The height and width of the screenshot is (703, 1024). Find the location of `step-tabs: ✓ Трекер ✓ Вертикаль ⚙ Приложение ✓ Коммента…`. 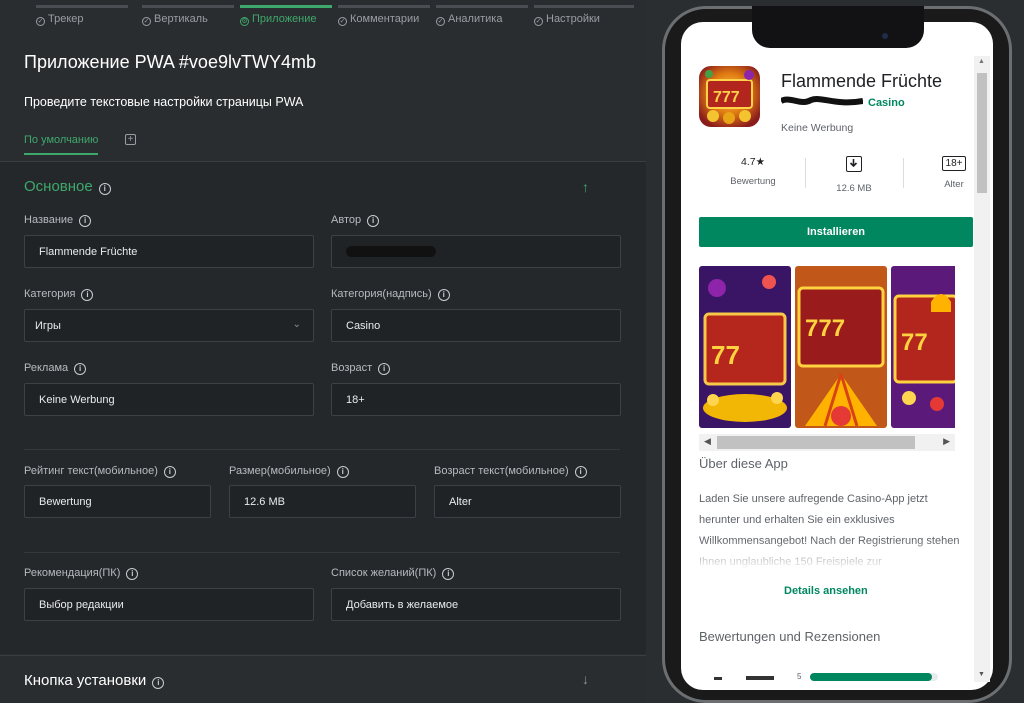

step-tabs: ✓ Трекер ✓ Вертикаль ⚙ Приложение ✓ Коммента… is located at coordinates (323, 16).